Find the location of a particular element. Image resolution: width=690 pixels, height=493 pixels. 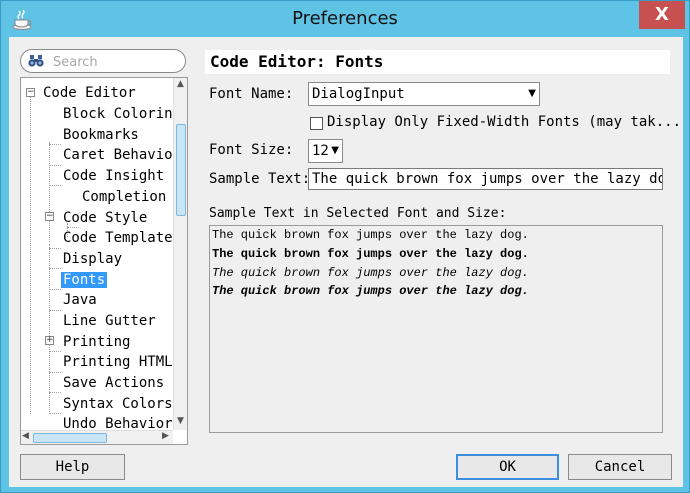

tree-item-printing-html: Printing HTML is located at coordinates (118, 362).